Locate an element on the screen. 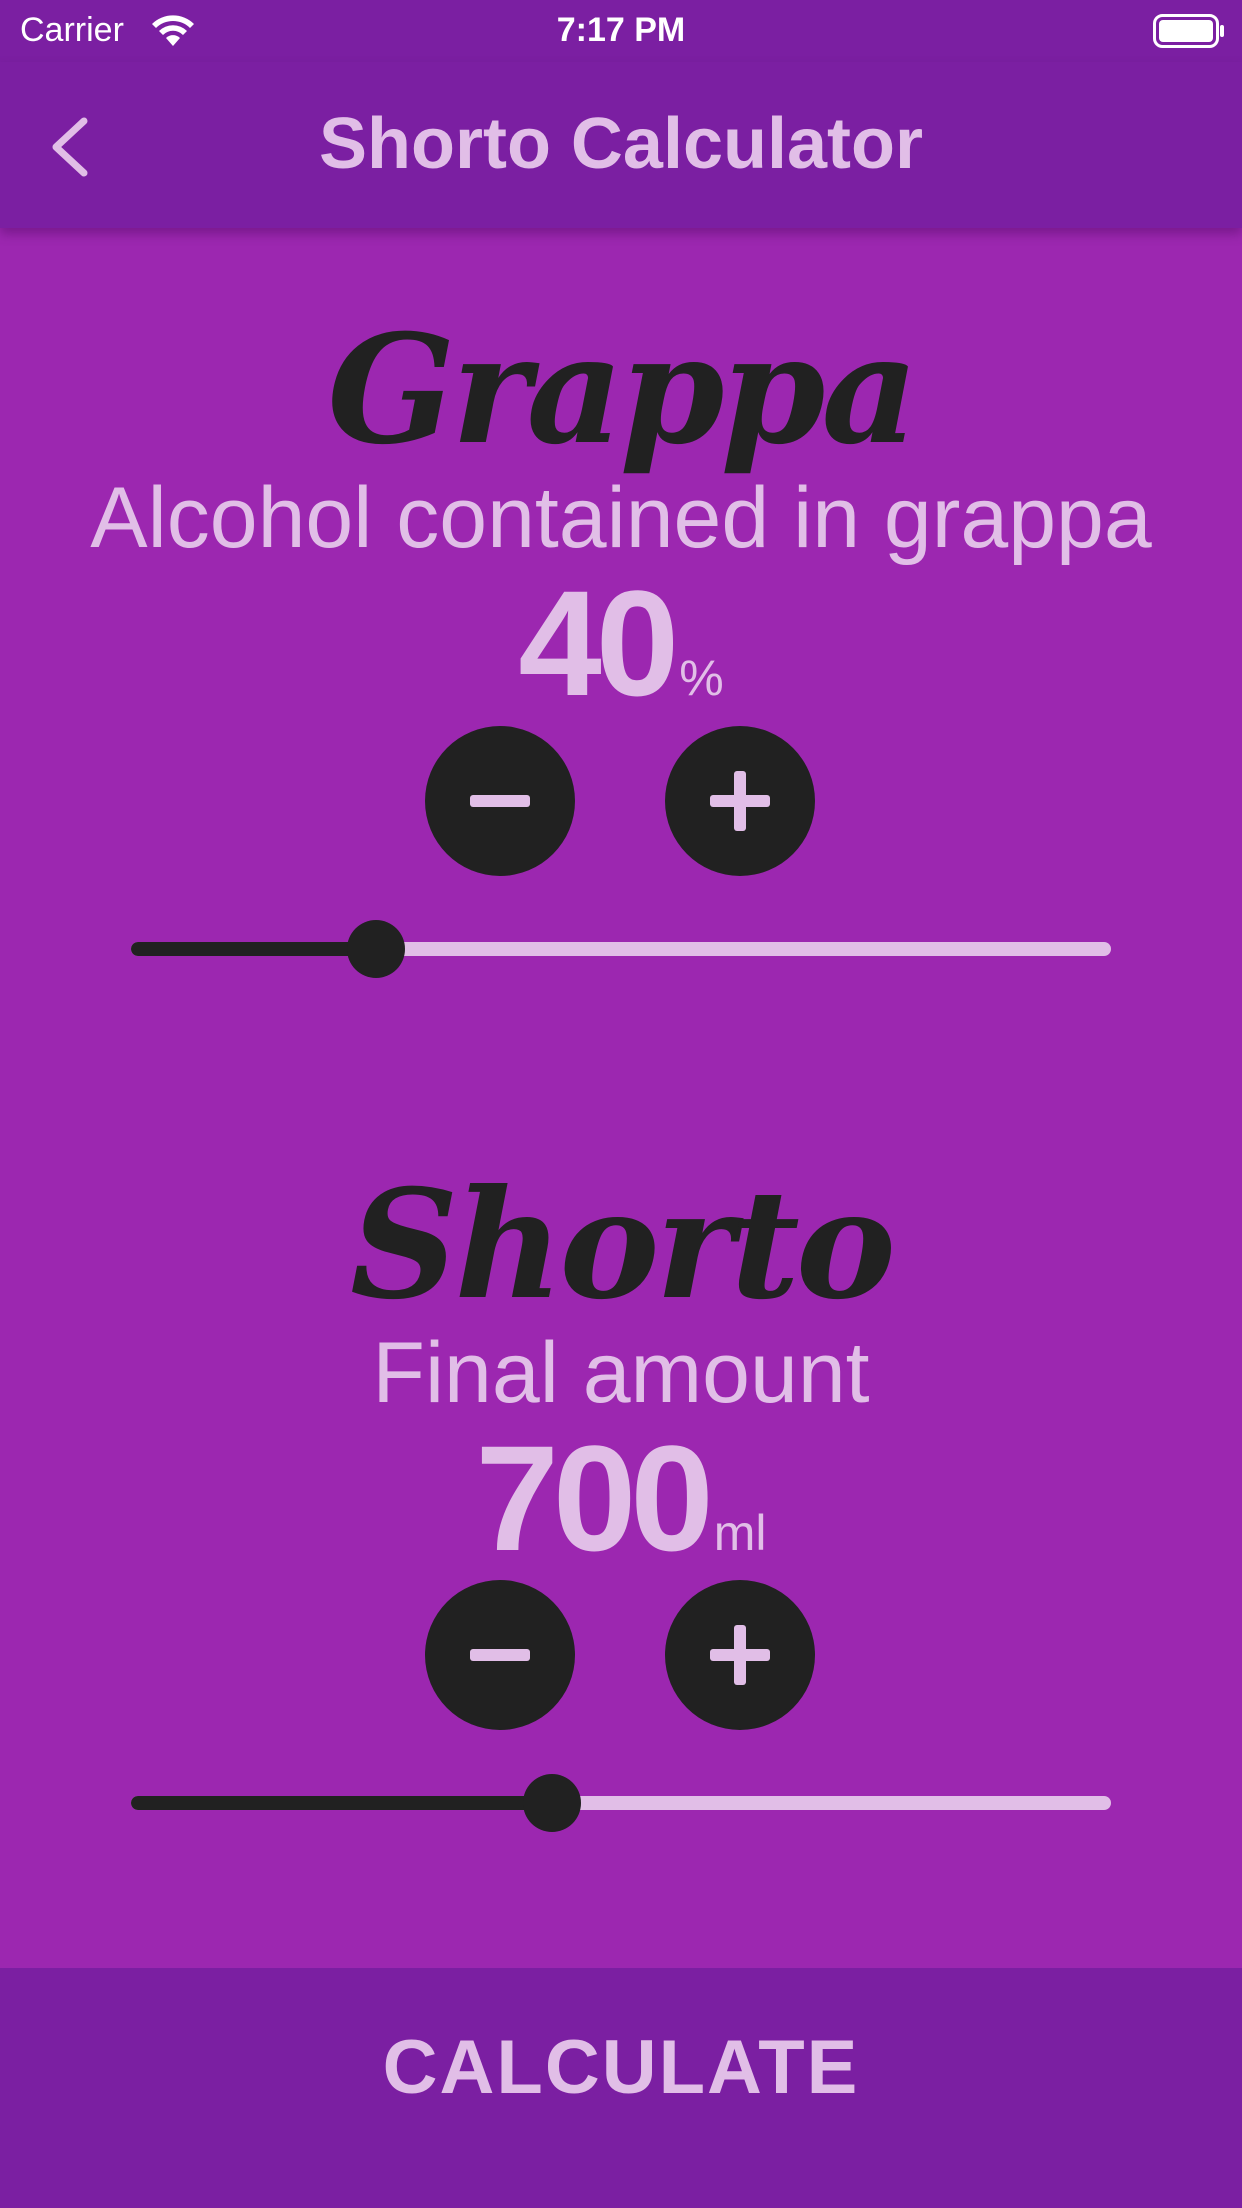 Image resolution: width=1242 pixels, height=2208 pixels. final-amount-value: 700 is located at coordinates (594, 1498).